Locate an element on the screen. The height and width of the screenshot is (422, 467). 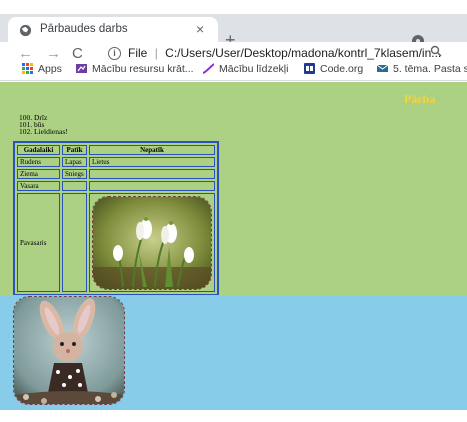
apps-grid-icon is located at coordinates (27, 68).